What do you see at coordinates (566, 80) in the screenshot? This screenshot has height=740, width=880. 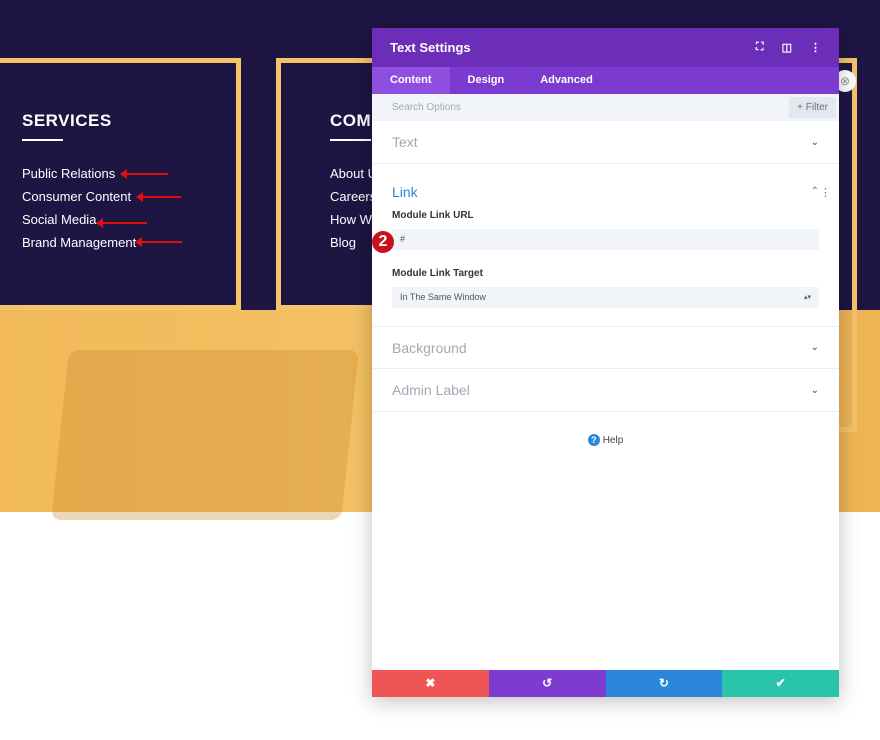 I see `tab-advanced: Advanced` at bounding box center [566, 80].